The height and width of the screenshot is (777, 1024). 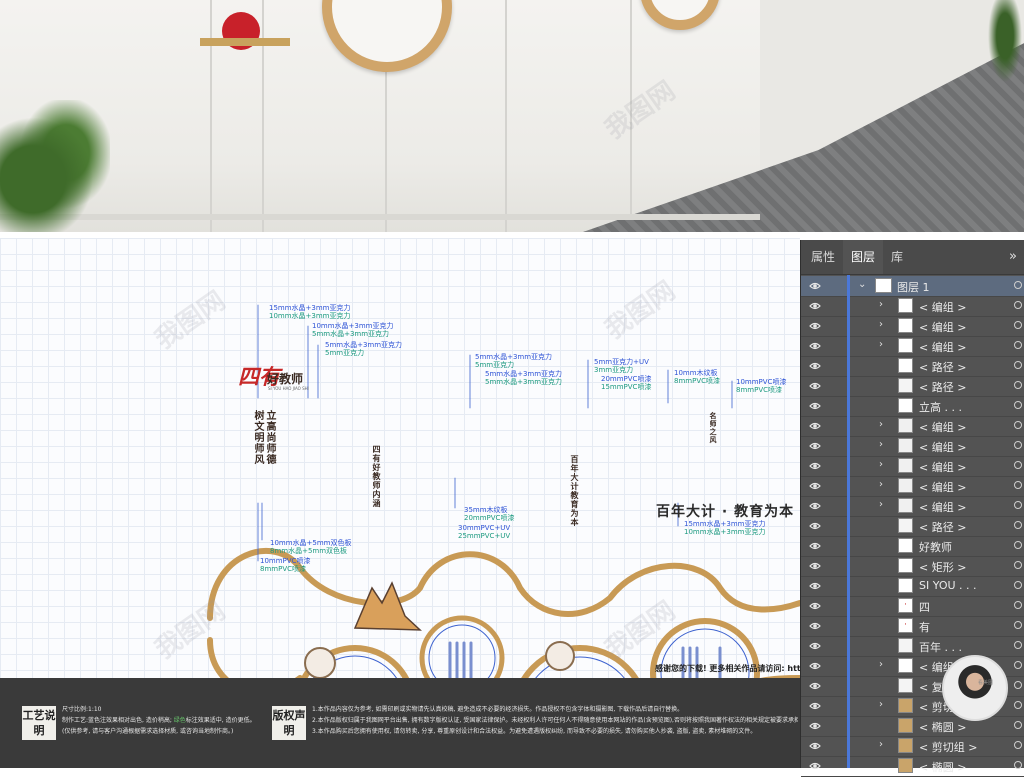 I want to click on chevron-down-icon: ⌄, so click(x=862, y=284).